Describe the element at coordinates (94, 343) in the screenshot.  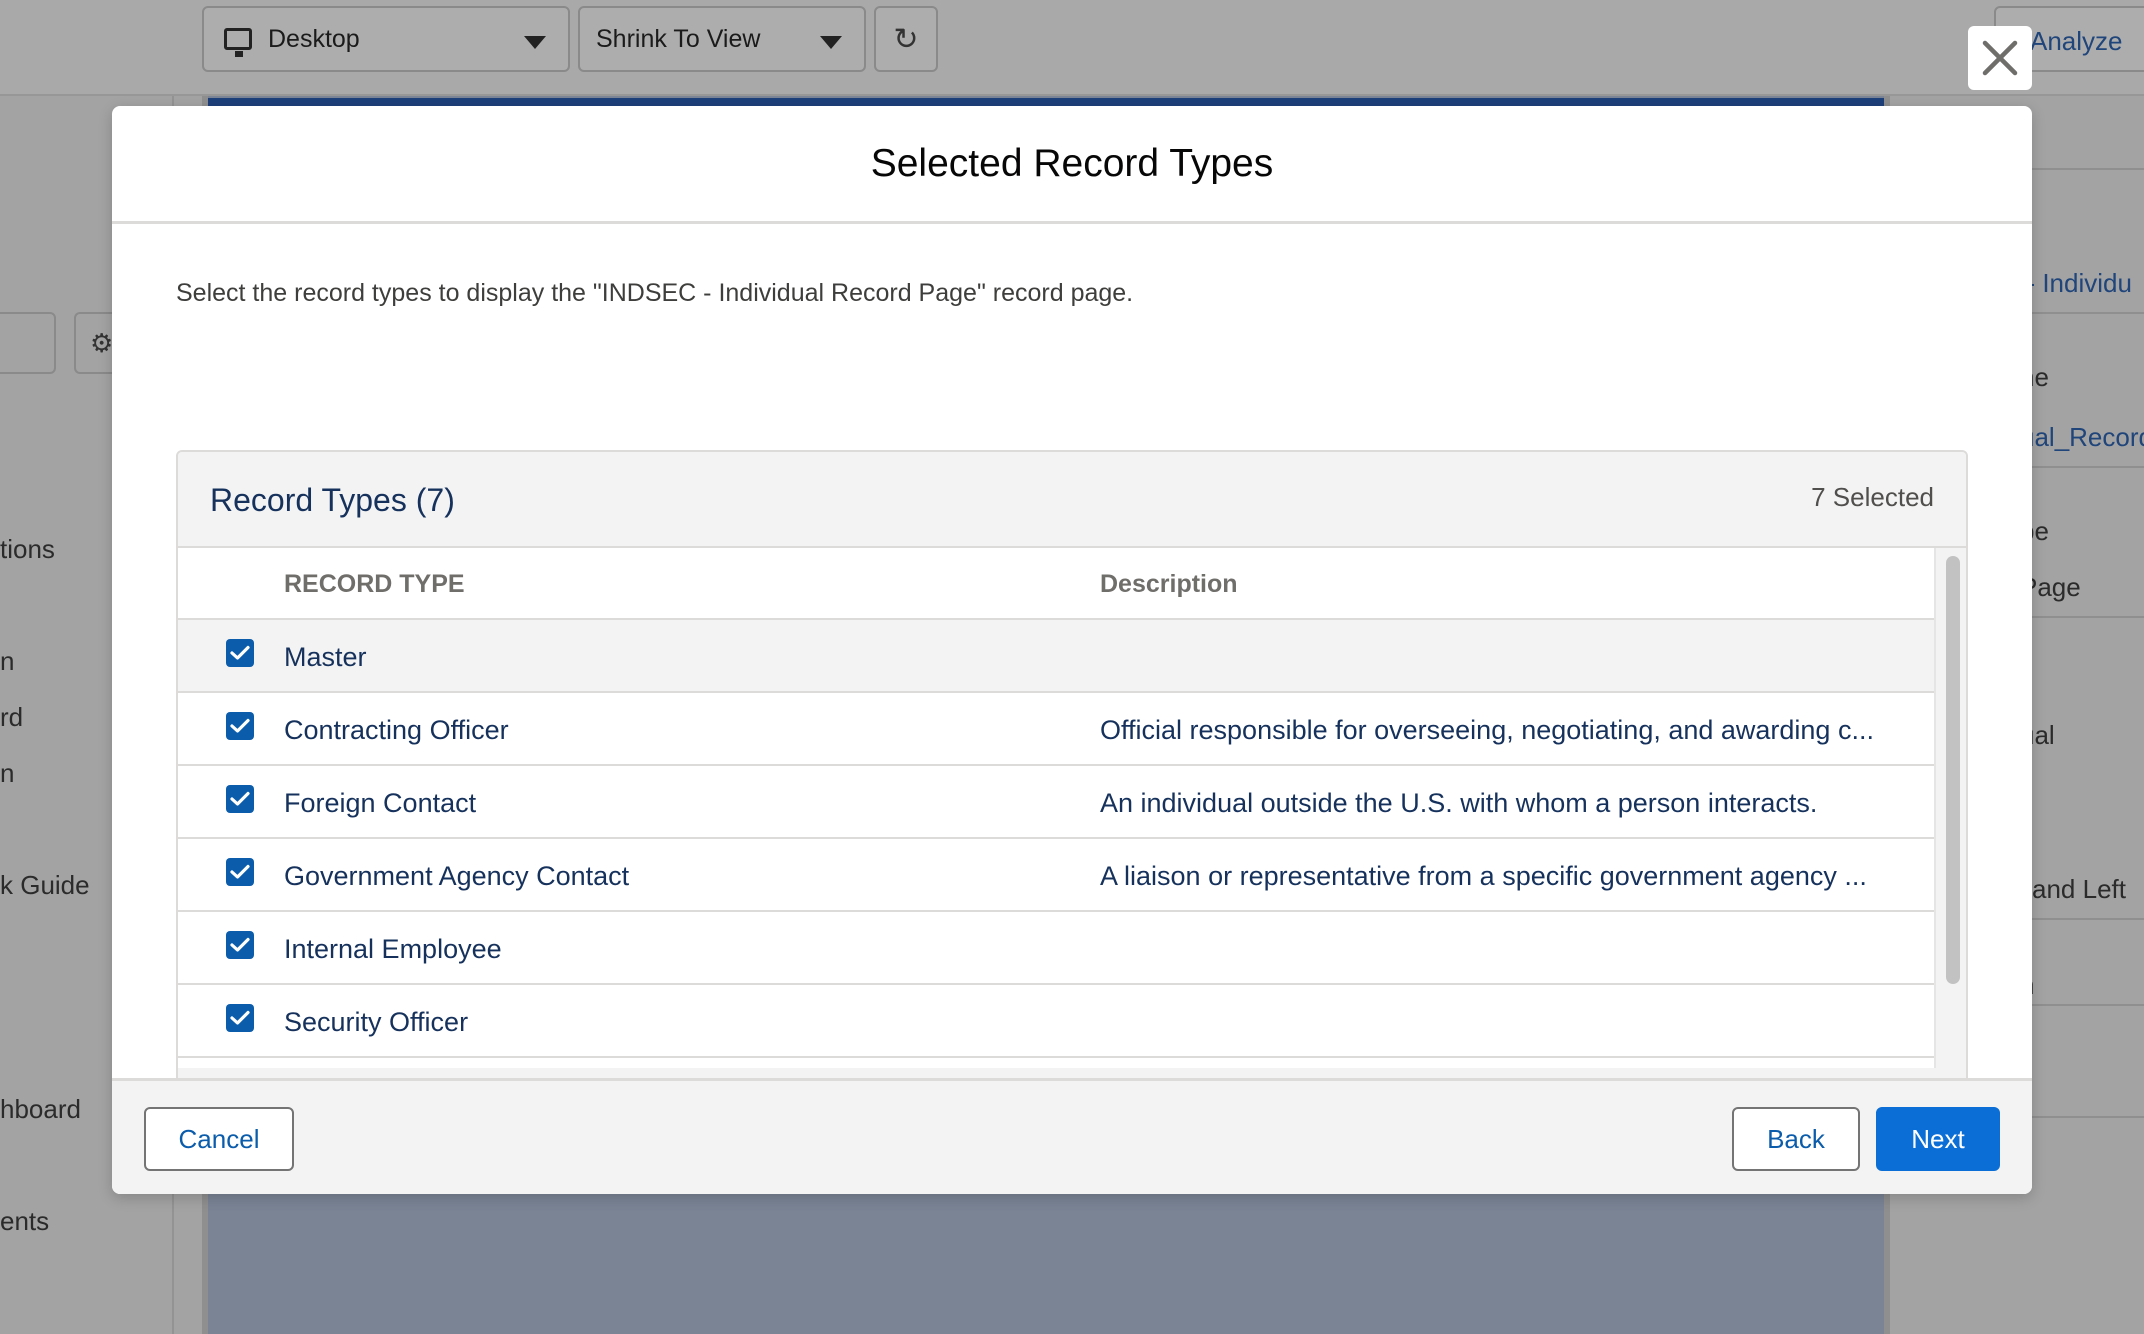
I see `gear-icon: ⚙` at that location.